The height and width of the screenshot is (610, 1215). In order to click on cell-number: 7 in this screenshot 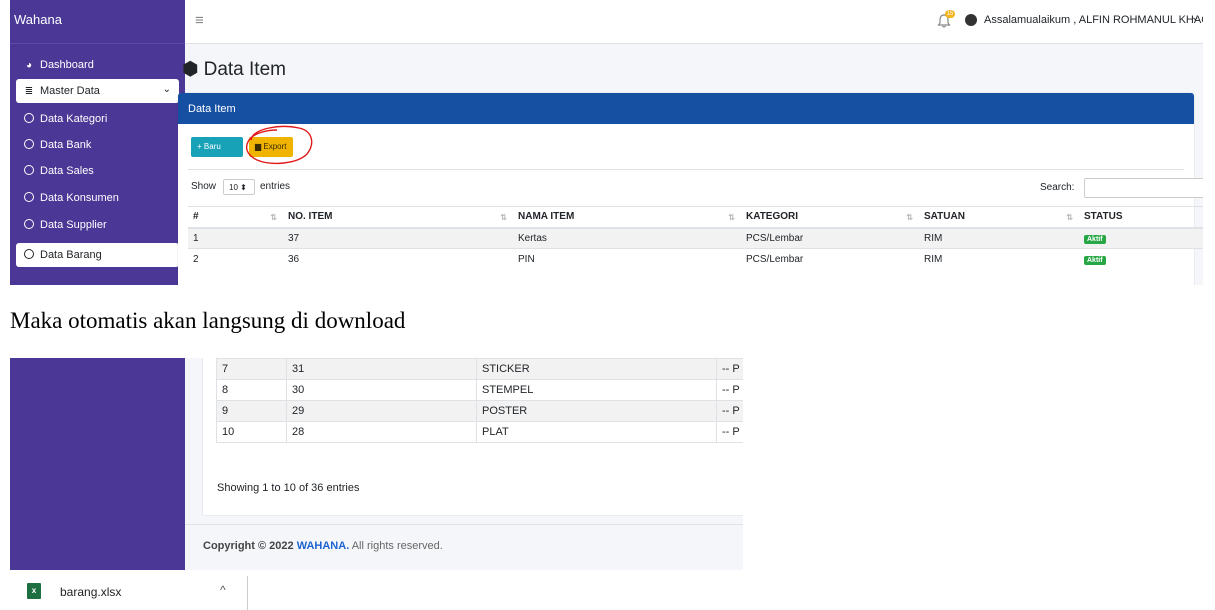, I will do `click(251, 369)`.